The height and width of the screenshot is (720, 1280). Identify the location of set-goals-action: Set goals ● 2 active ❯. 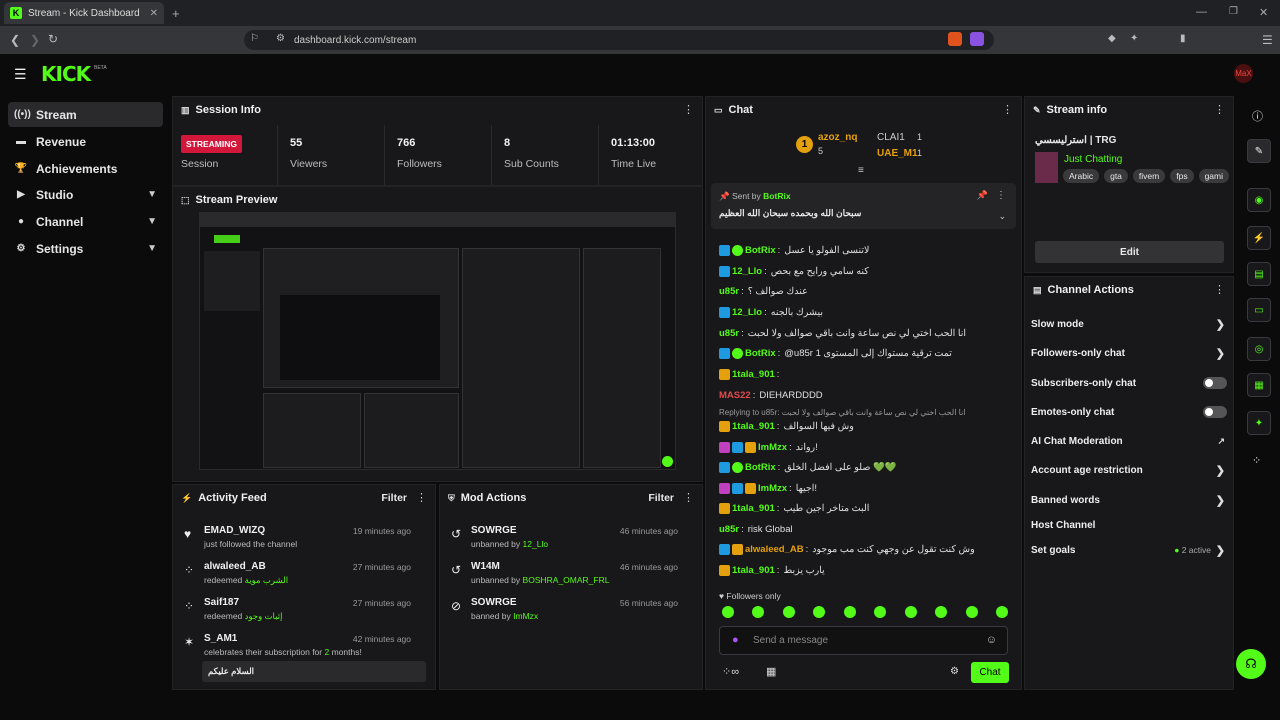
(1129, 550).